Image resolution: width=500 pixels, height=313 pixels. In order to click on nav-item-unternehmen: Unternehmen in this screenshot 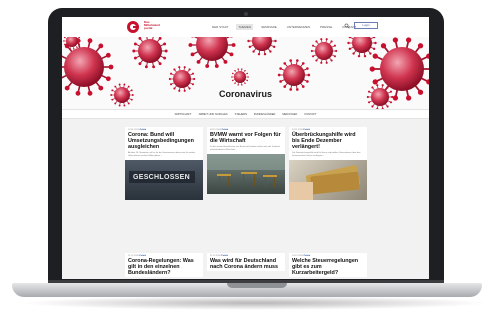, I will do `click(298, 27)`.